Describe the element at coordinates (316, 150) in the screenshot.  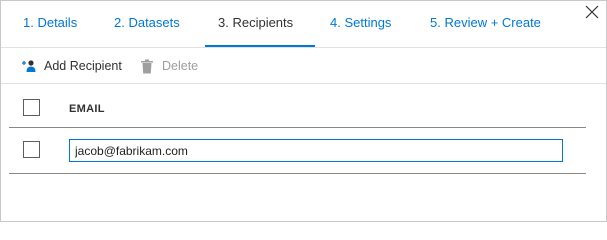
I see `email-field` at that location.